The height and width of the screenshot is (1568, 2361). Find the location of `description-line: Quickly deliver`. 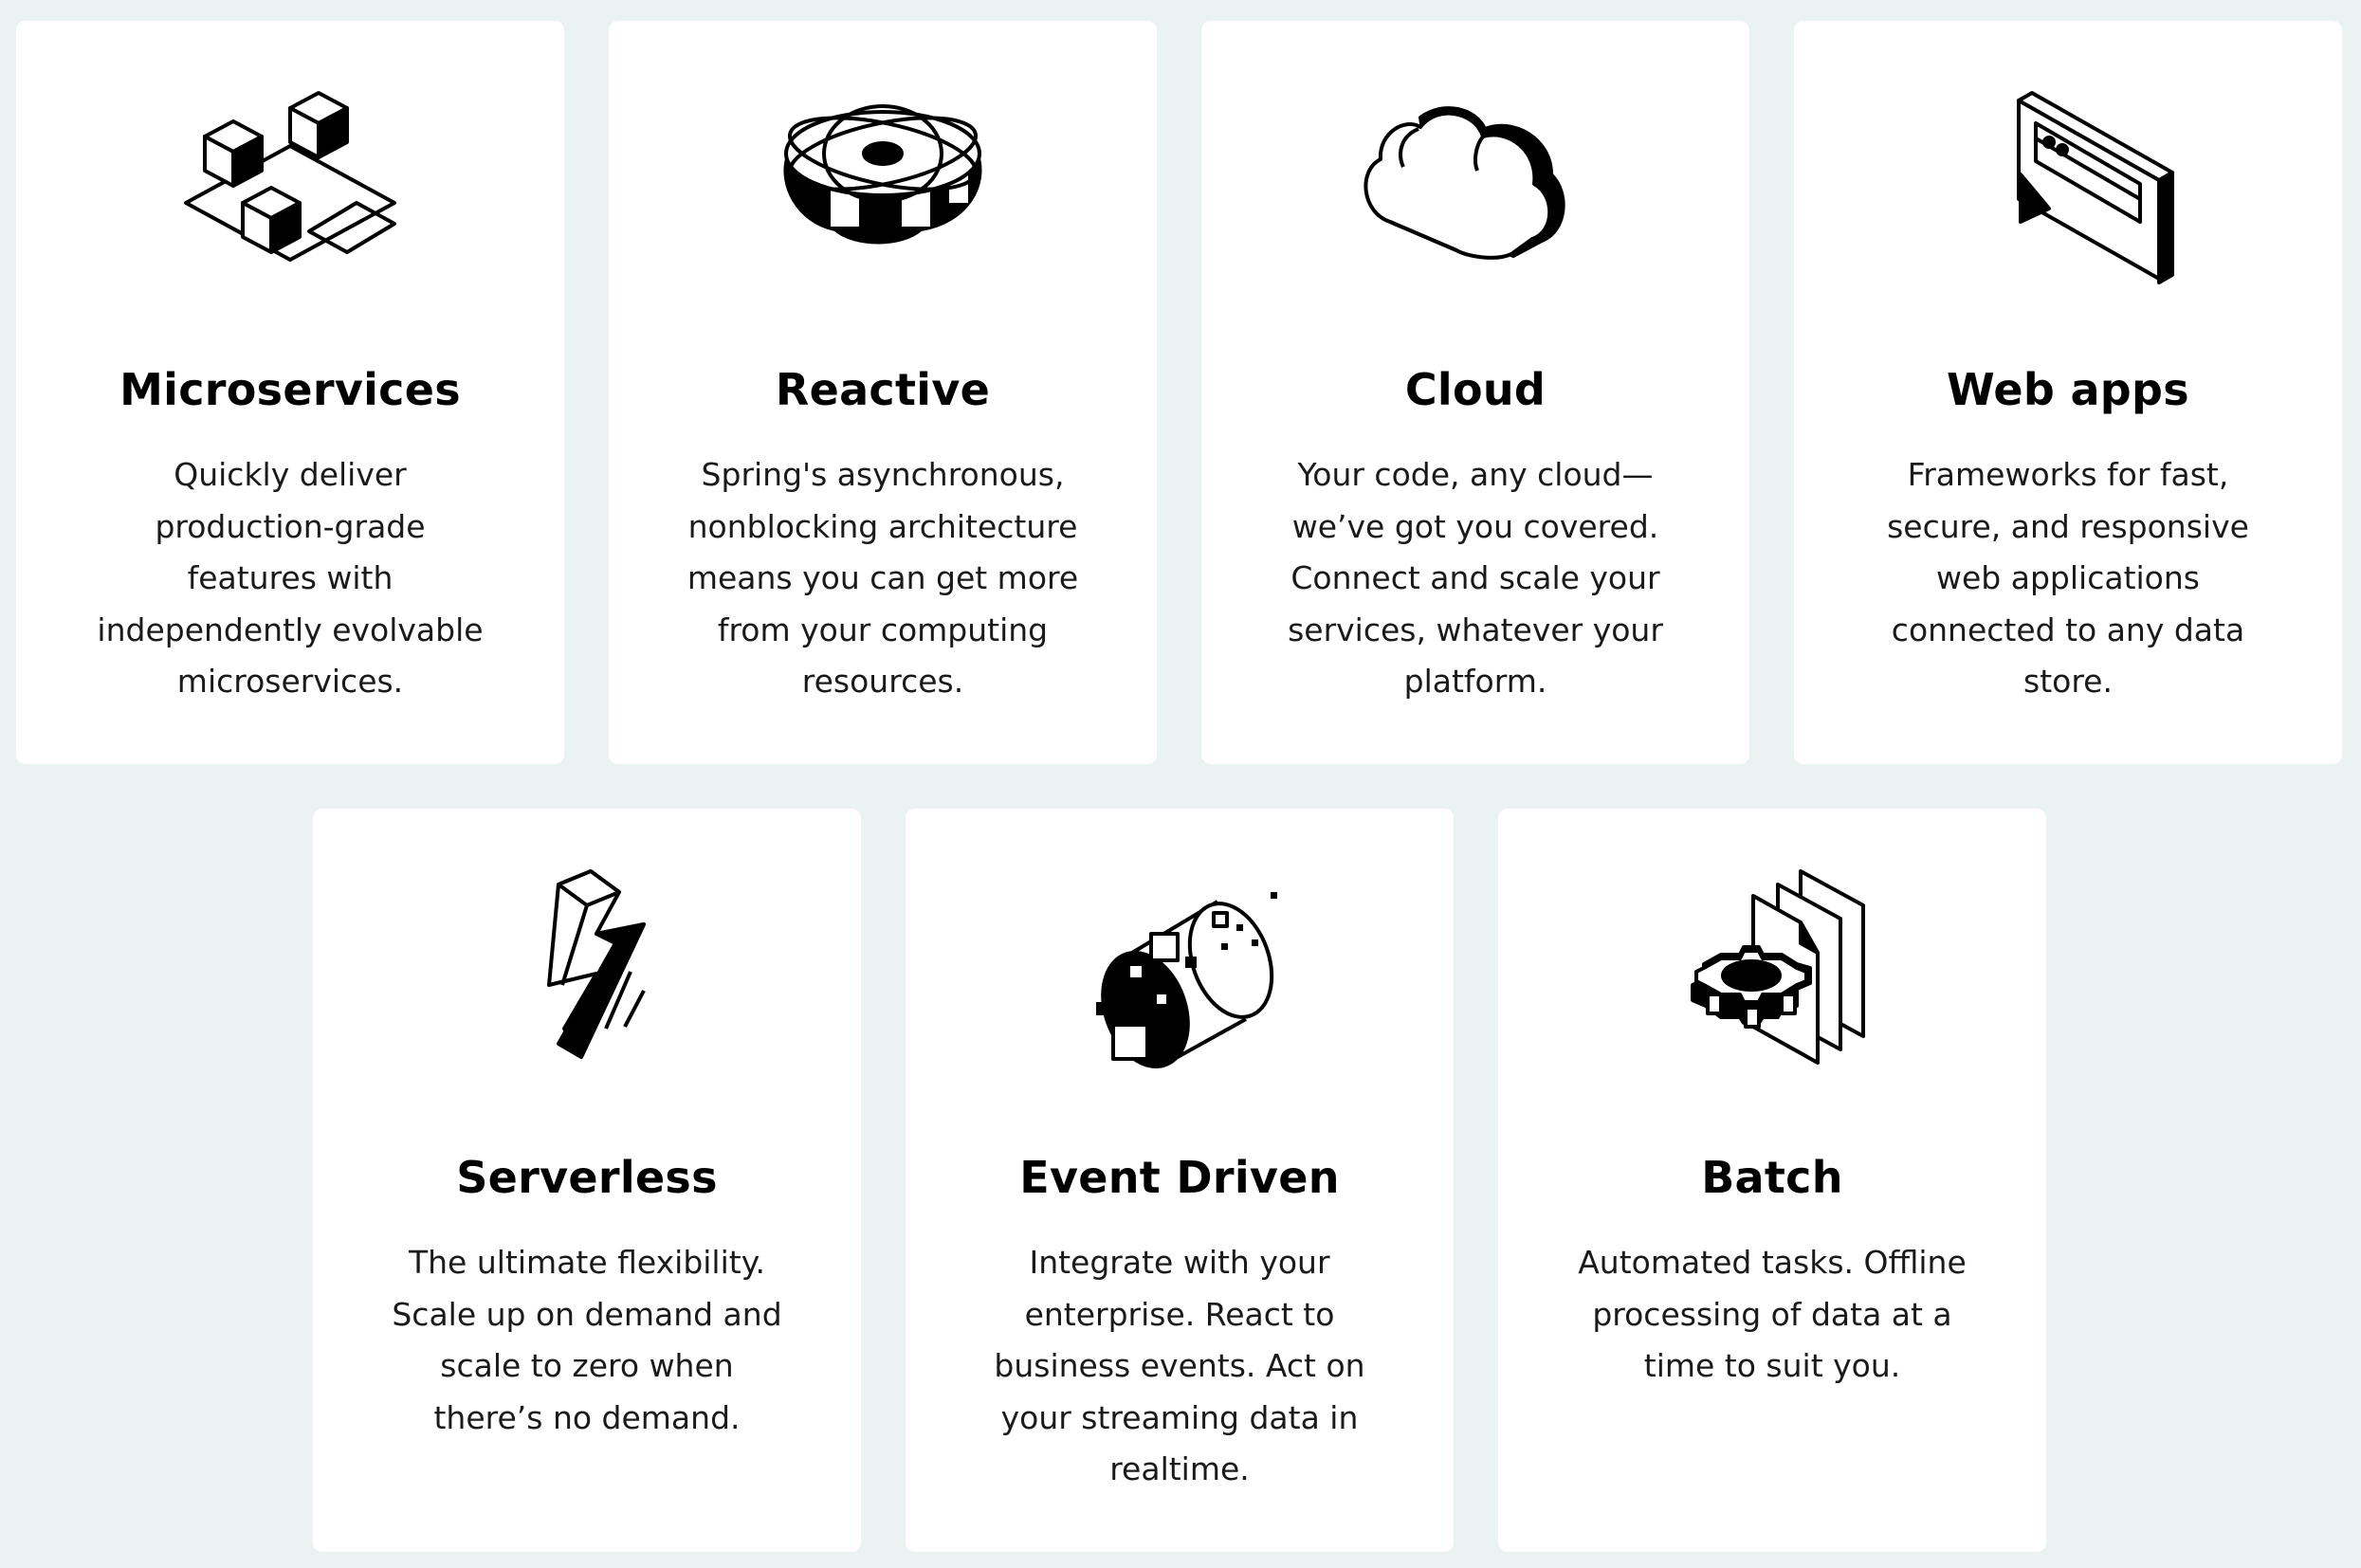

description-line: Quickly deliver is located at coordinates (290, 474).